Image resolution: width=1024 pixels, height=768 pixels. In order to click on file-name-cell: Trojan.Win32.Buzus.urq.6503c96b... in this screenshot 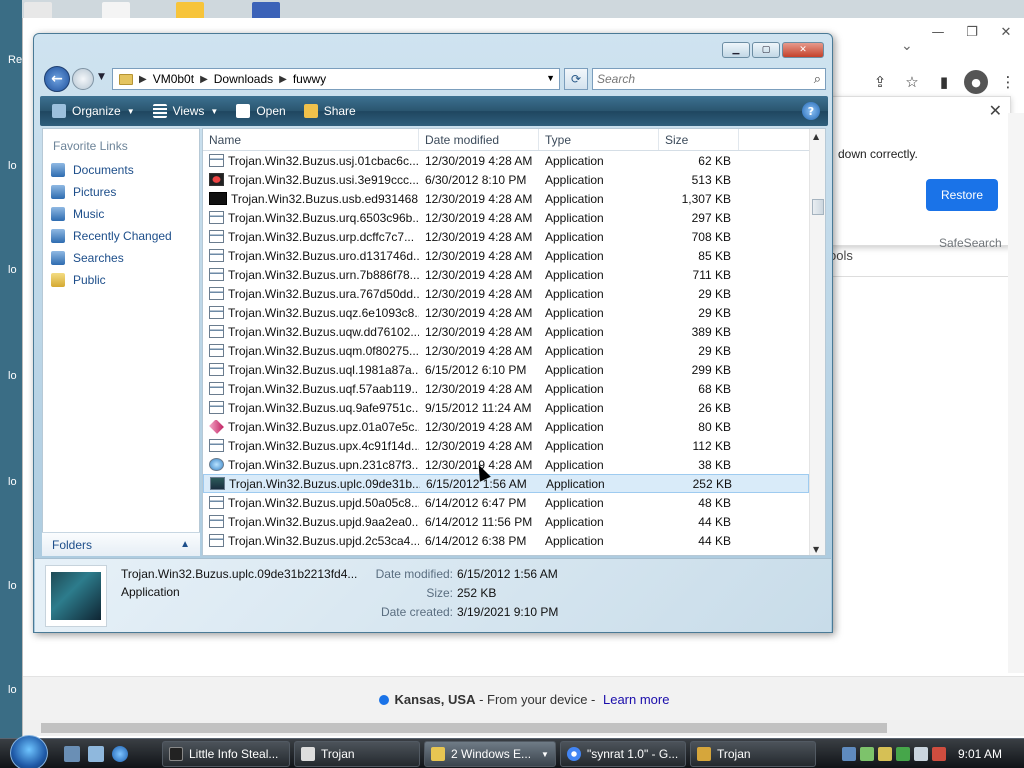, I will do `click(311, 218)`.